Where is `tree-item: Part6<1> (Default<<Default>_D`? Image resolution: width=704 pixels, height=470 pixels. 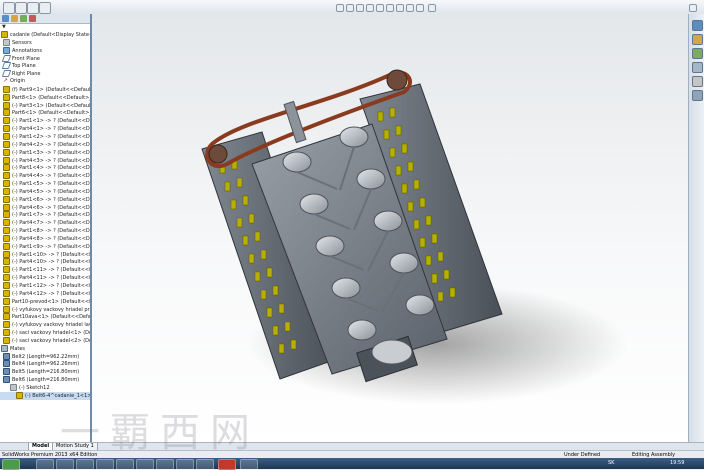 tree-item: Part6<1> (Default<<Default>_D is located at coordinates (45, 113).